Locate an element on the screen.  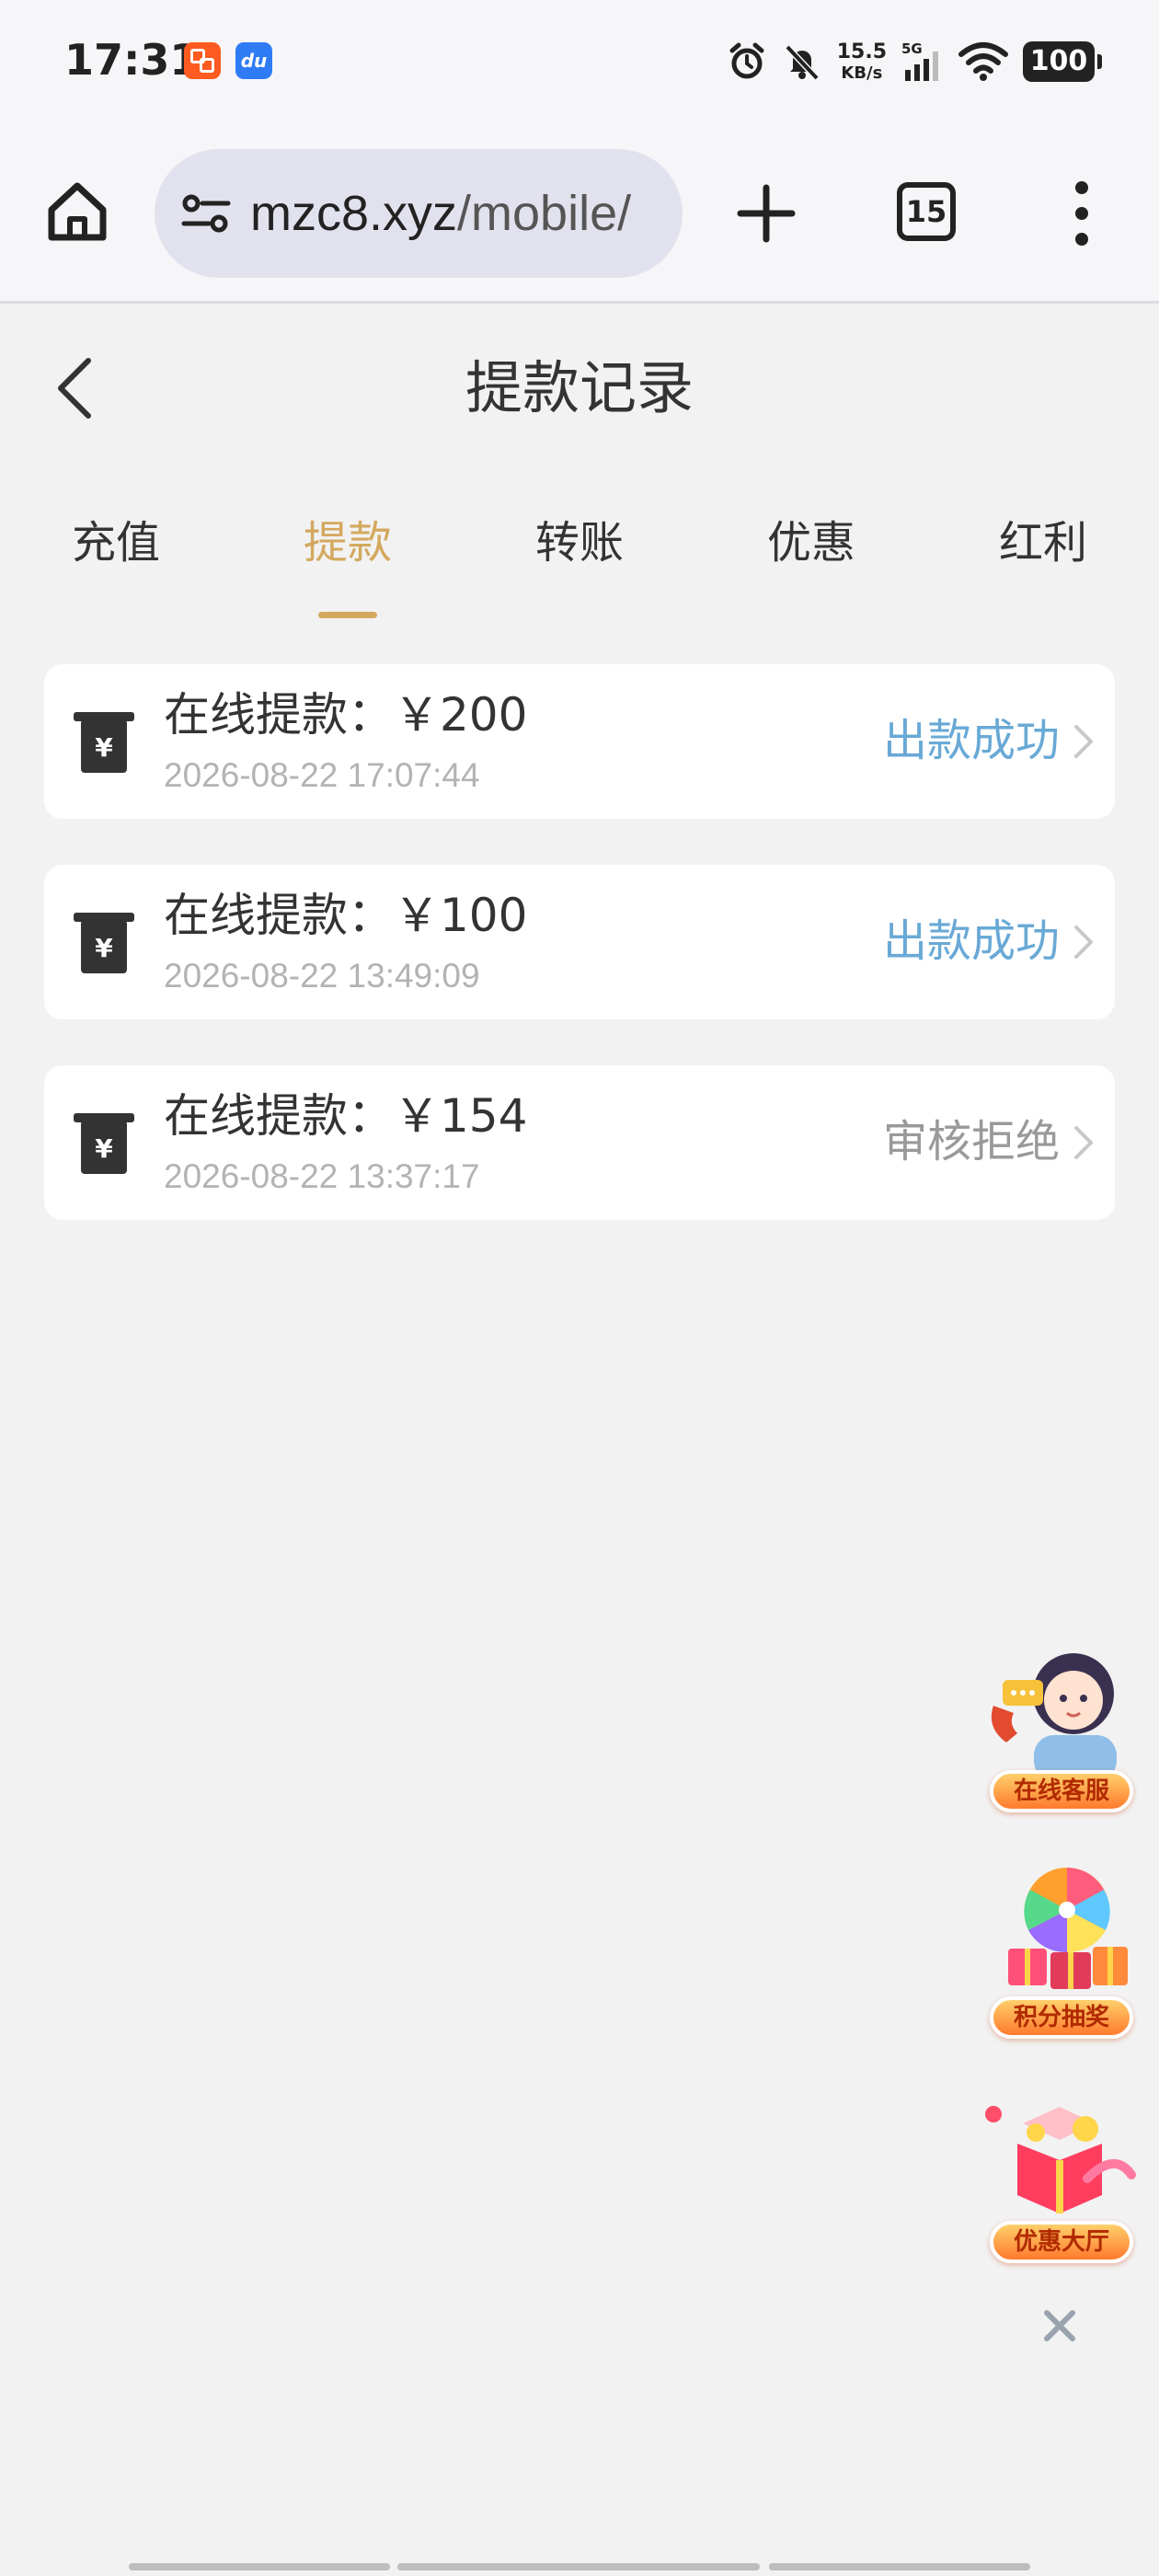
alarm-icon is located at coordinates (747, 61).